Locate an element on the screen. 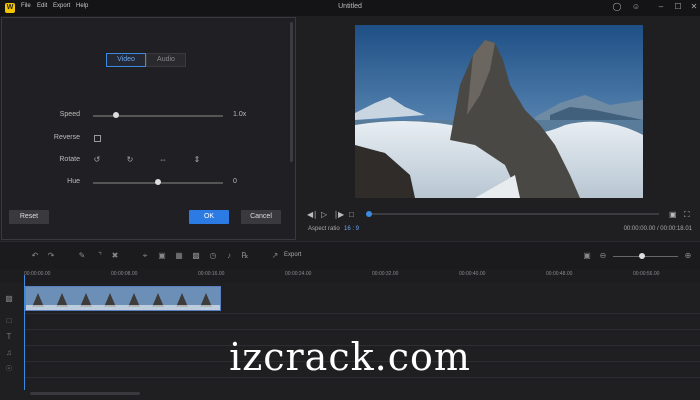 This screenshot has height=400, width=700. stop-icon: □ is located at coordinates (351, 214).